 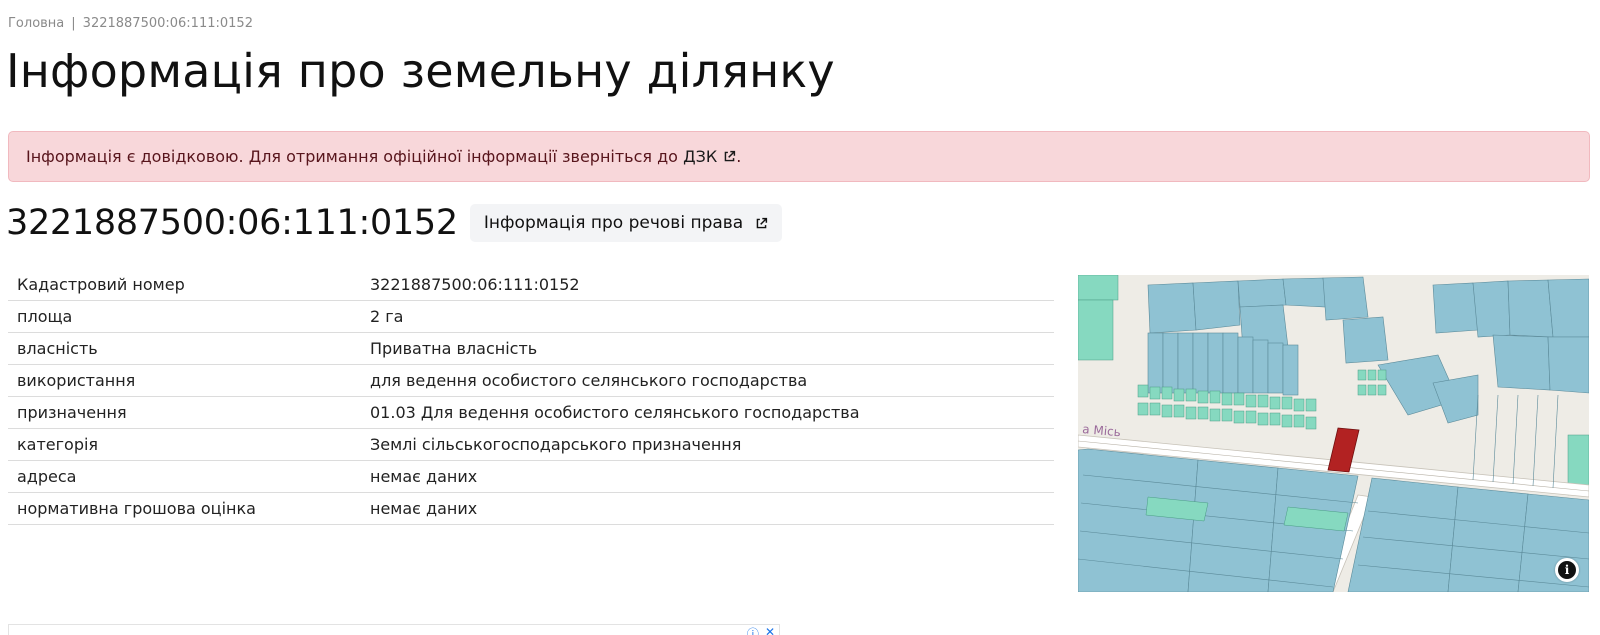 What do you see at coordinates (184, 316) in the screenshot?
I see `row-key: площа` at bounding box center [184, 316].